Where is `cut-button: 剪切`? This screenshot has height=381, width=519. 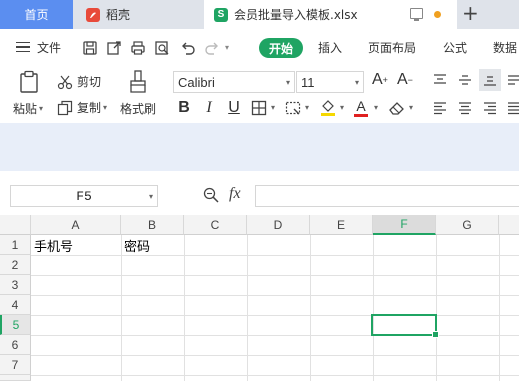
cut-button: 剪切 is located at coordinates (79, 81).